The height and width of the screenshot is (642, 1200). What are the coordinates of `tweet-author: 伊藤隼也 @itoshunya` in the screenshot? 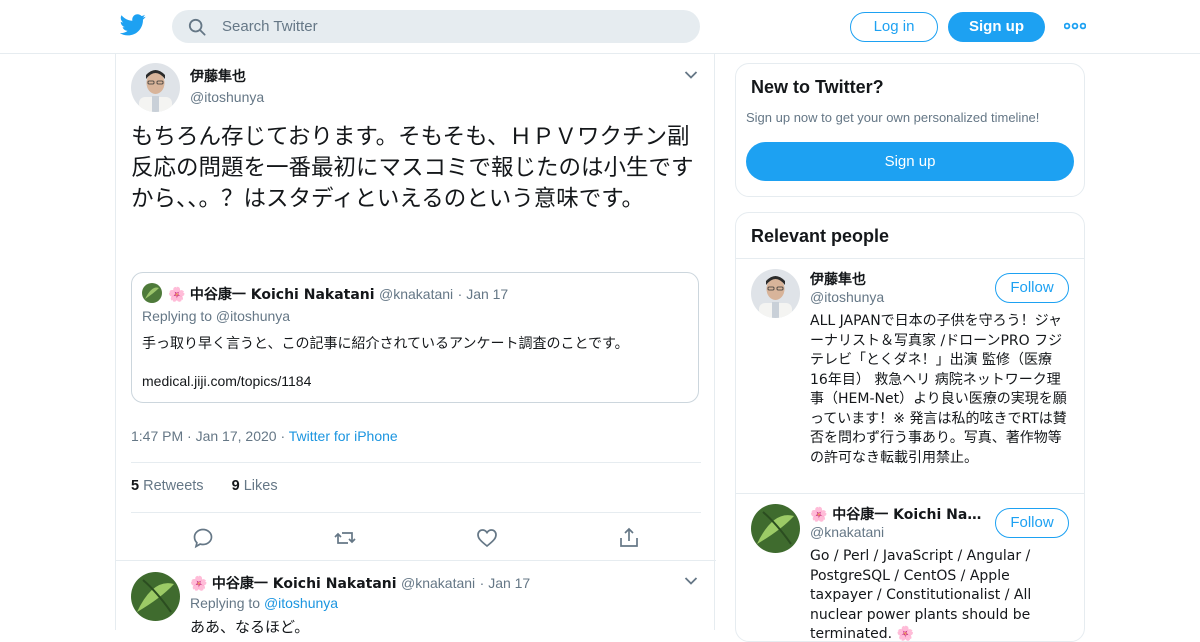 It's located at (227, 85).